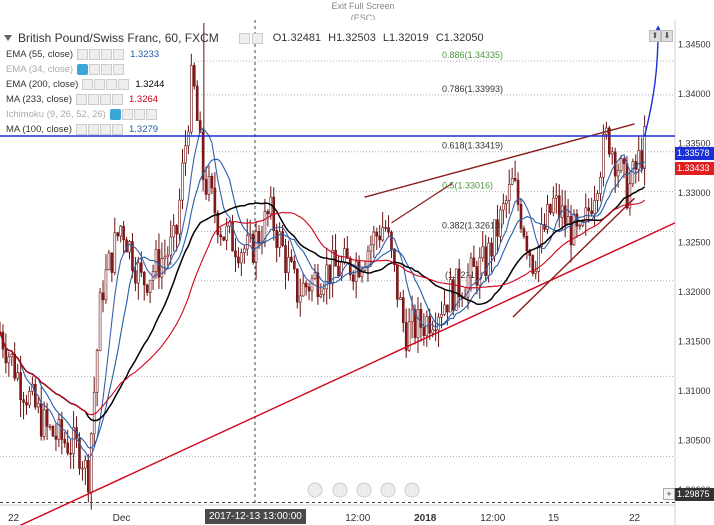  What do you see at coordinates (472, 146) in the screenshot?
I see `fib-level-label: 0.618(1.33419)` at bounding box center [472, 146].